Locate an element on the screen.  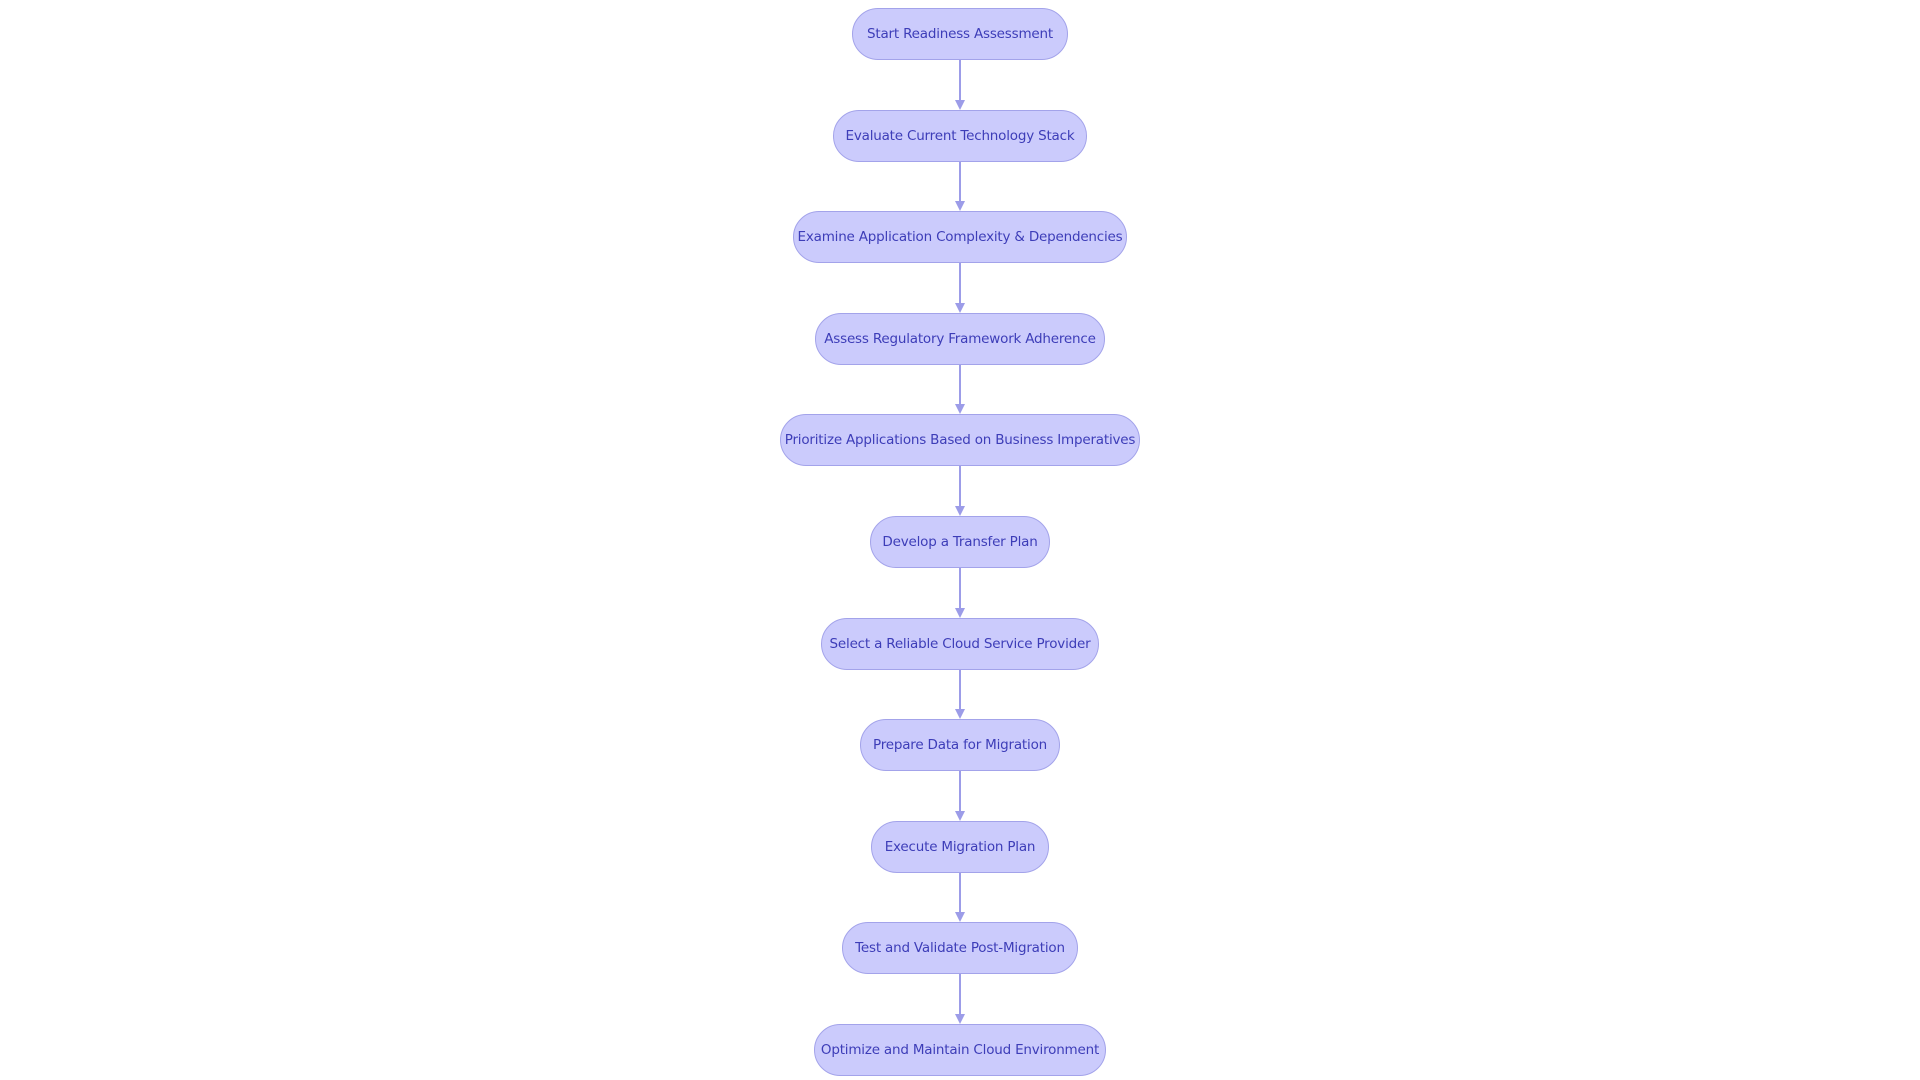
node-assess-regulatory-adherence: Assess Regulatory Framework Adherence is located at coordinates (960, 339).